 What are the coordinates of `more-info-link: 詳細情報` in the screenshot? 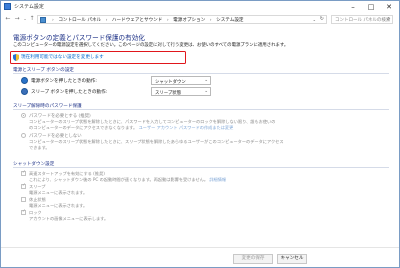 It's located at (217, 179).